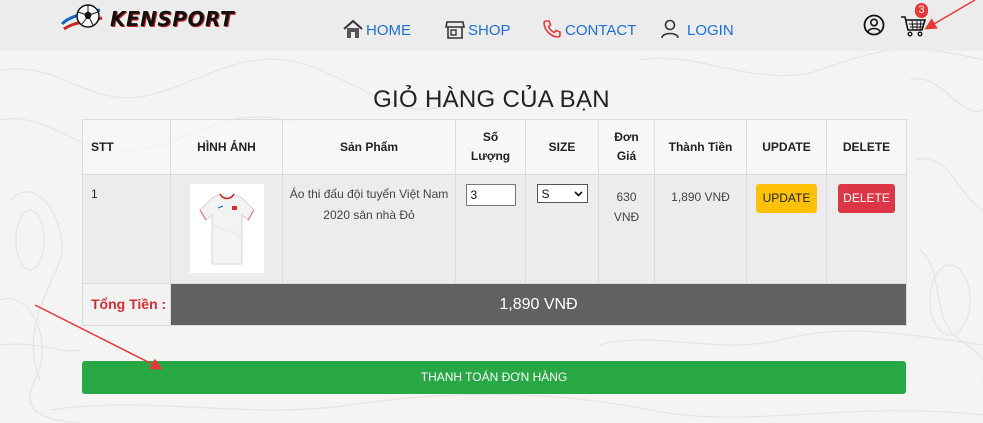  Describe the element at coordinates (578, 193) in the screenshot. I see `chevron-down-icon` at that location.